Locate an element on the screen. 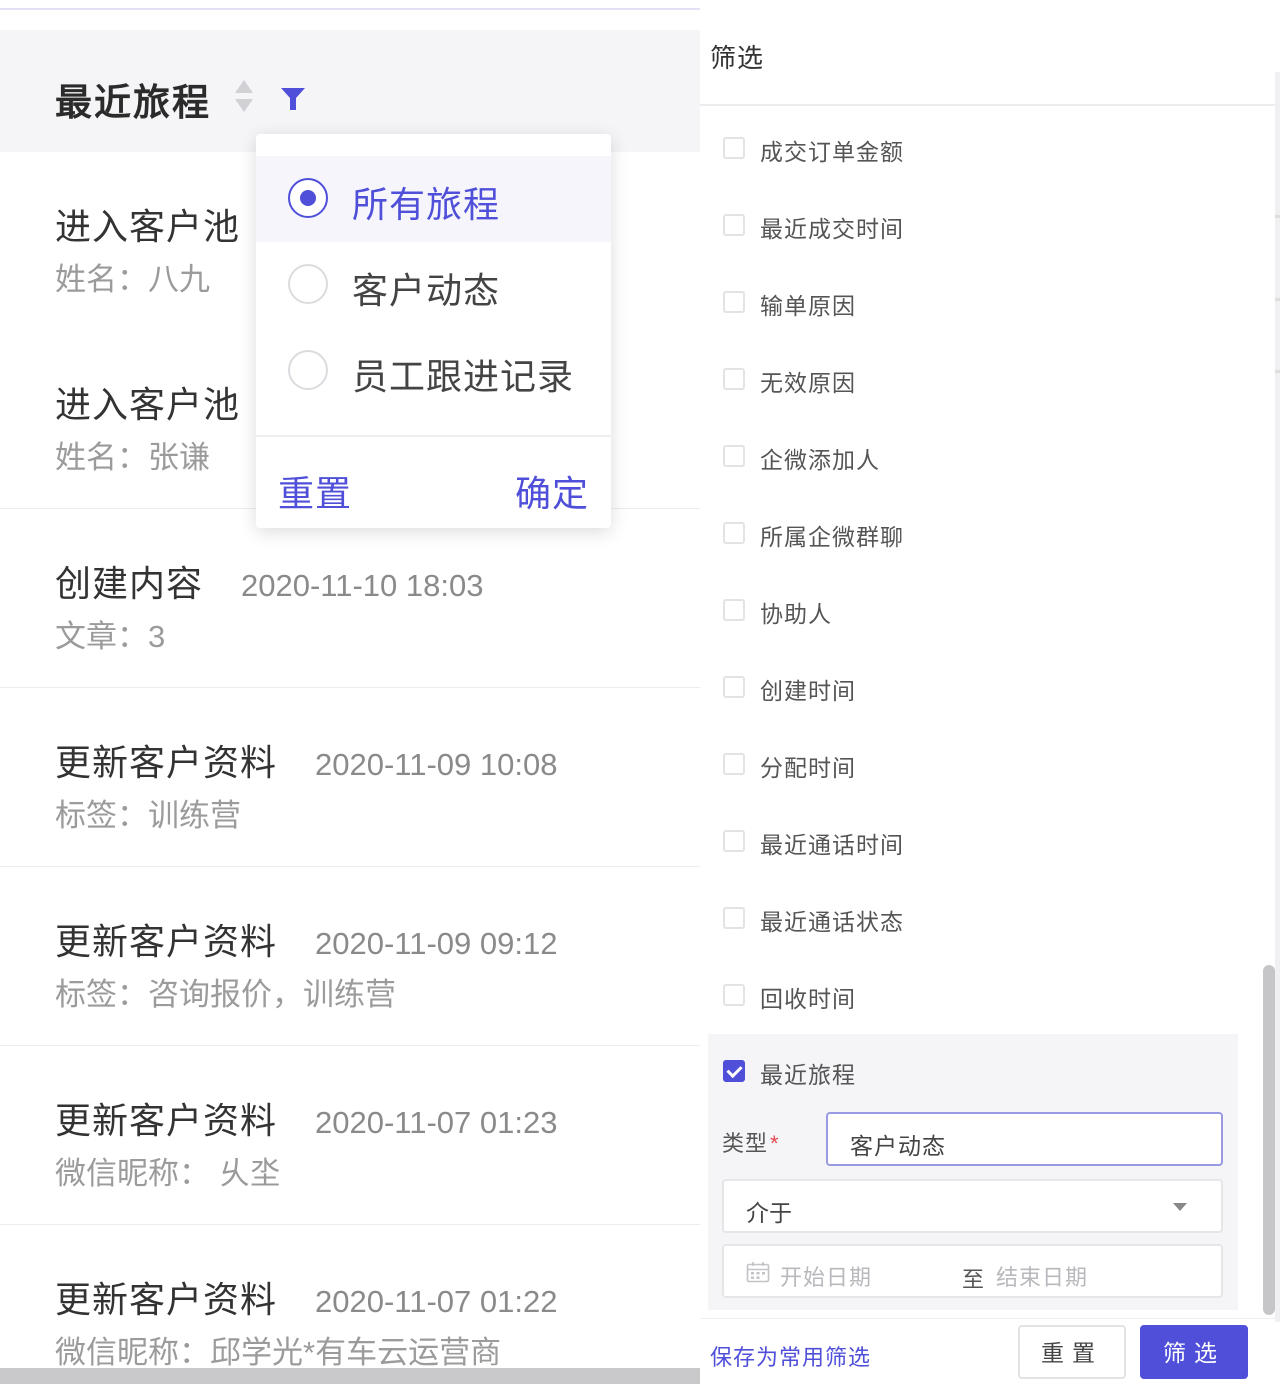 This screenshot has width=1280, height=1399. start-date-input: 开始日期 is located at coordinates (826, 1276).